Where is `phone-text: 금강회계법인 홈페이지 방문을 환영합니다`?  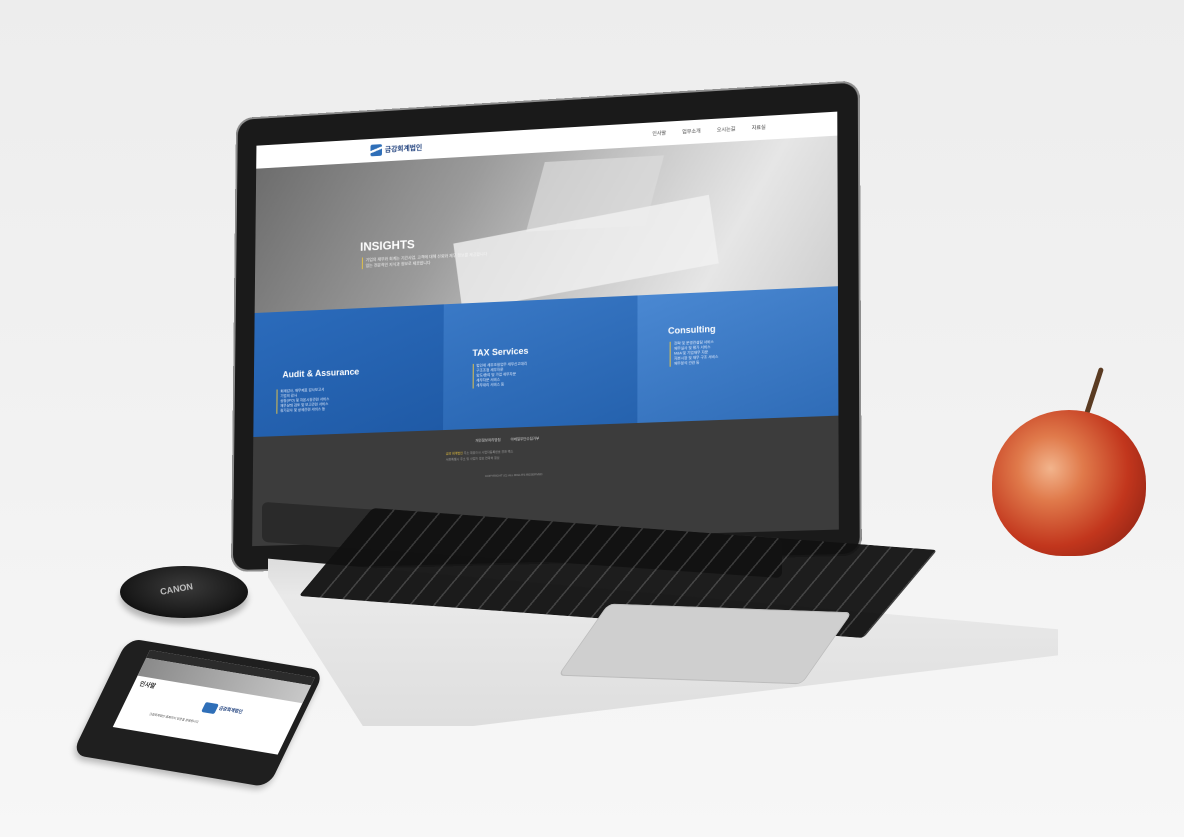 phone-text: 금강회계법인 홈페이지 방문을 환영합니다 is located at coordinates (174, 718).